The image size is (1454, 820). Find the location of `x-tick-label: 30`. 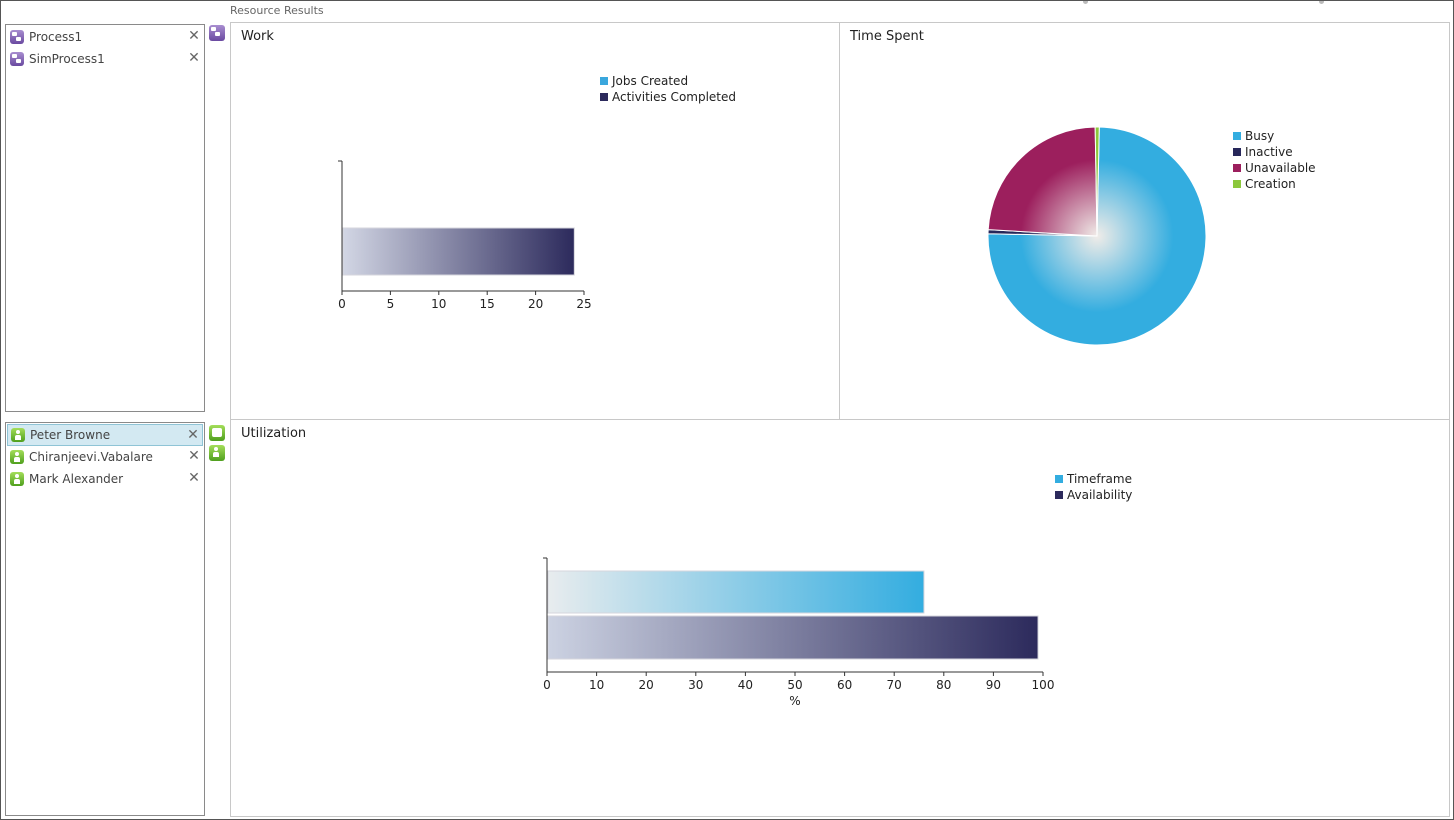

x-tick-label: 30 is located at coordinates (695, 685).